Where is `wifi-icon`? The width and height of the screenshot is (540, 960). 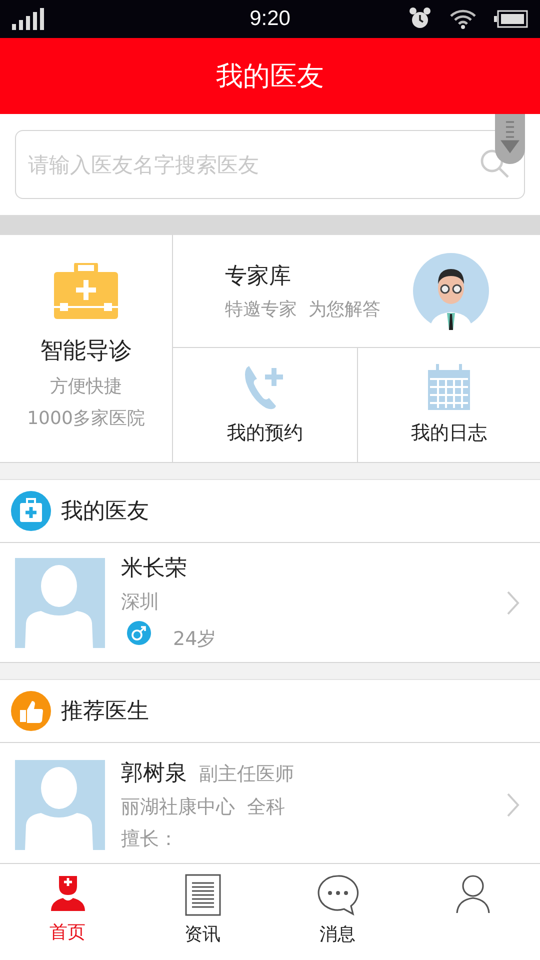 wifi-icon is located at coordinates (463, 19).